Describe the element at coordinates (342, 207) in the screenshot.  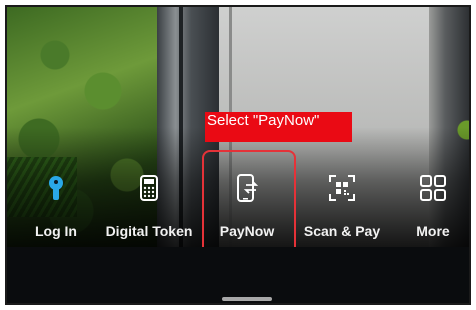
I see `scan-and-pay-button: Scan & Pay` at that location.